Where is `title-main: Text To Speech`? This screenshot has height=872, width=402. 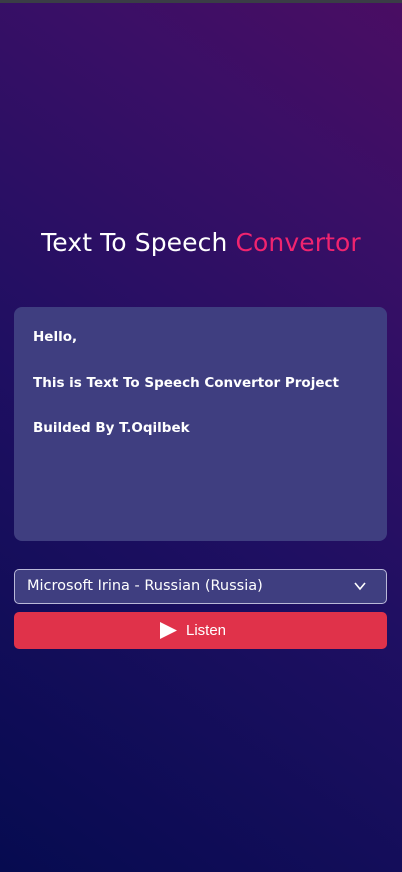 title-main: Text To Speech is located at coordinates (138, 242).